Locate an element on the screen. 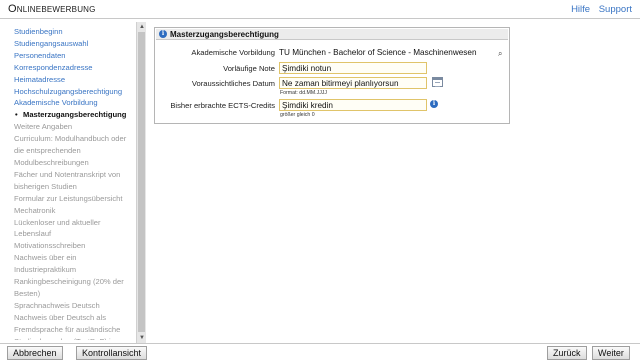 Image resolution: width=640 pixels, height=360 pixels. sidebar-item-studienbeginn: Studienbeginn is located at coordinates (74, 32).